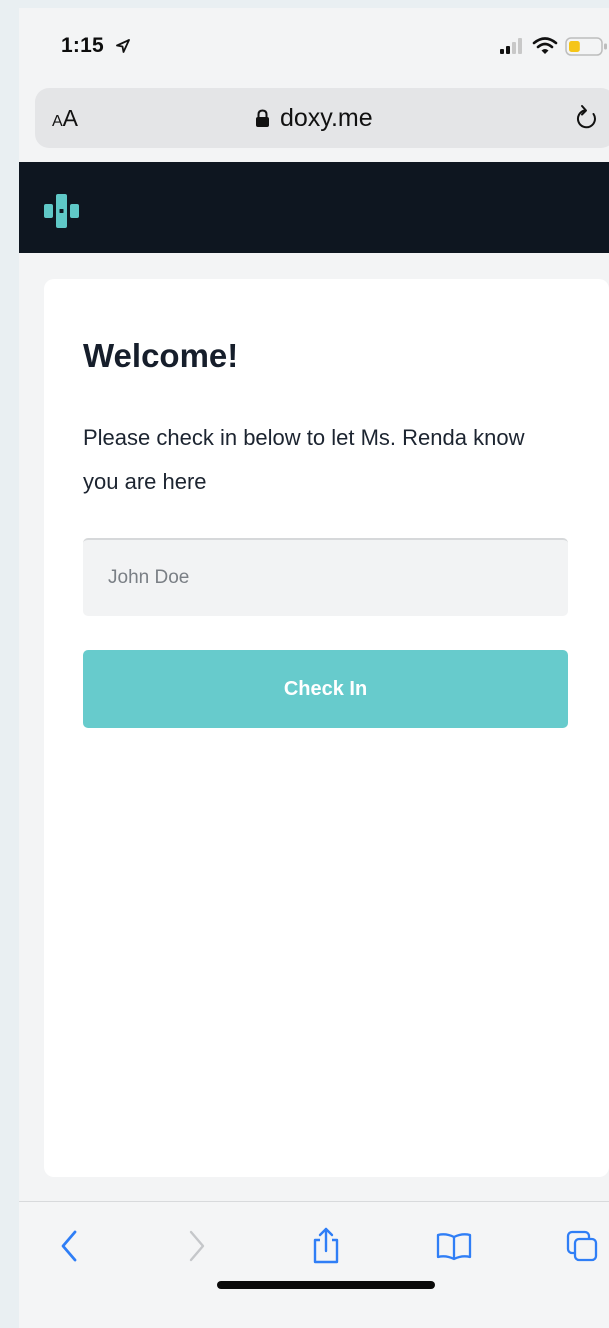  I want to click on tabs-button, so click(582, 1246).